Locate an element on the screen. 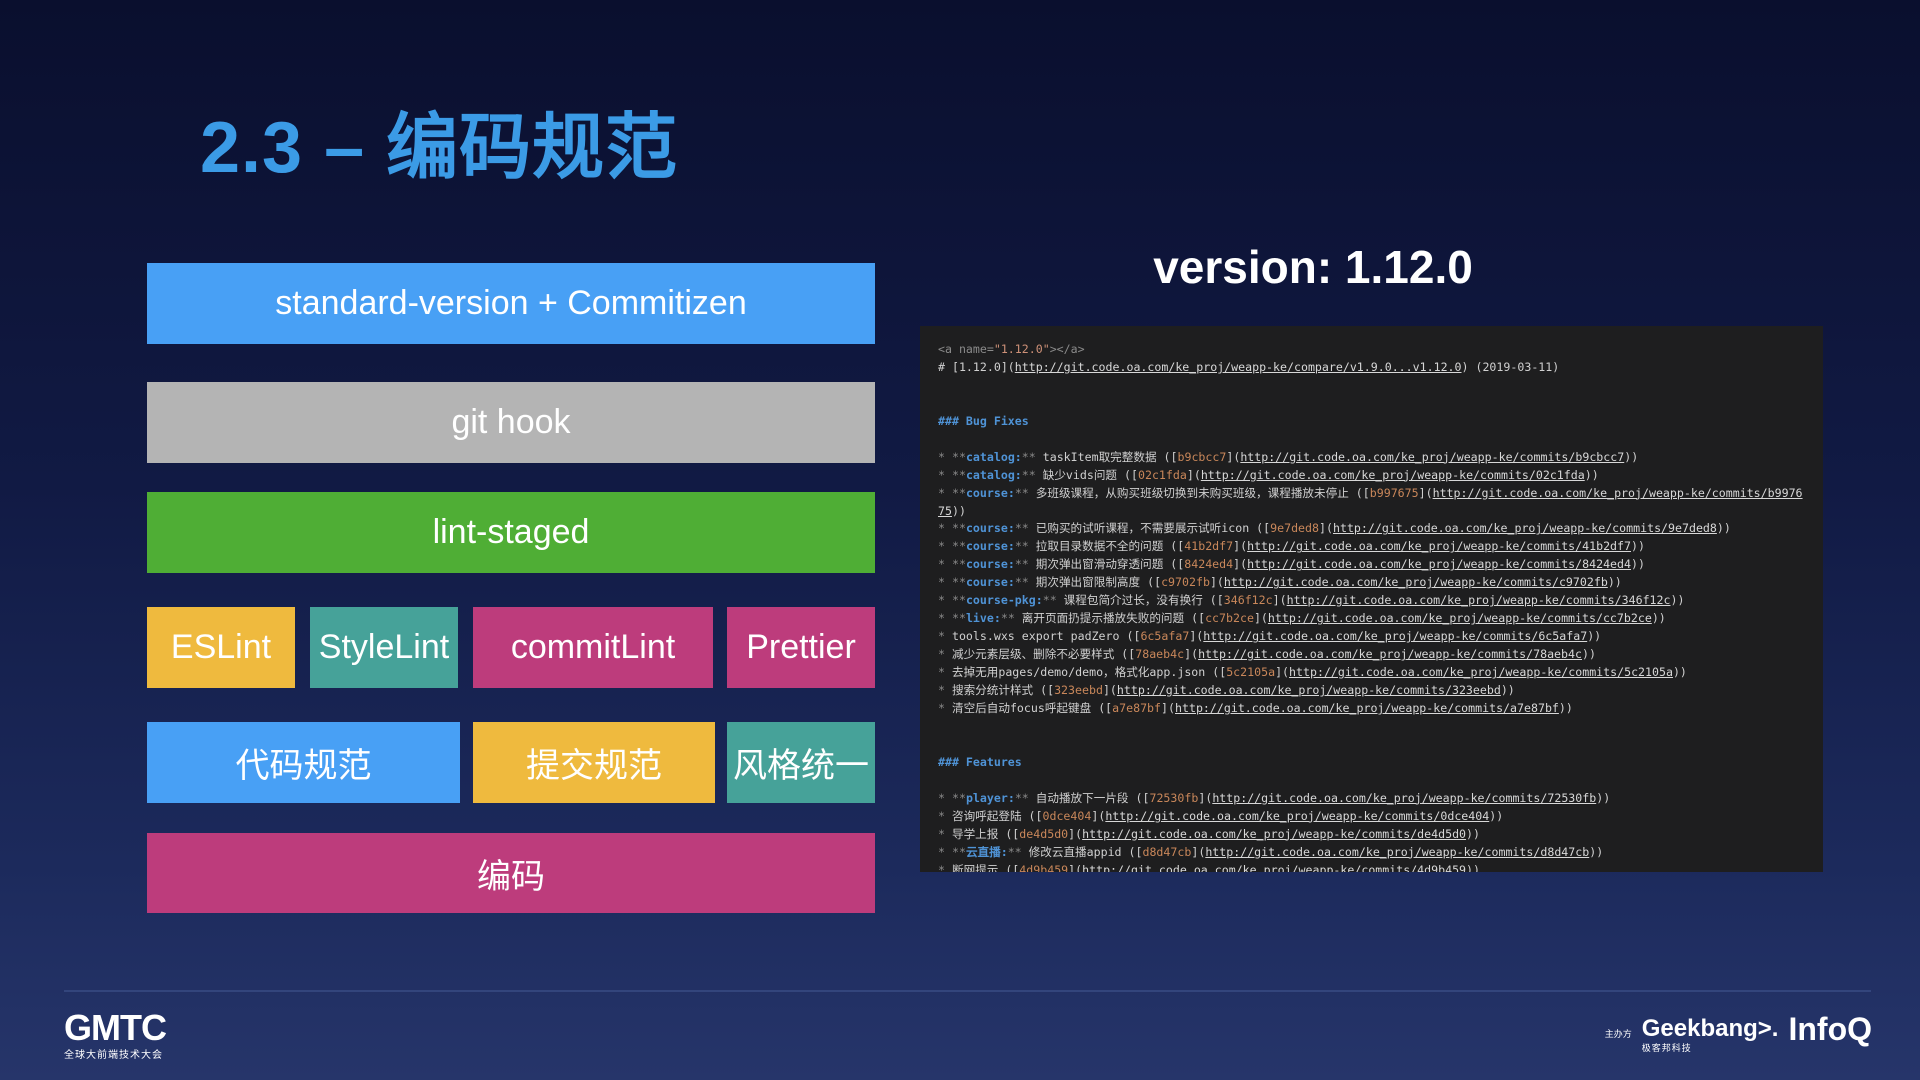  anchor-value: "1.12.0" is located at coordinates (1021, 349).